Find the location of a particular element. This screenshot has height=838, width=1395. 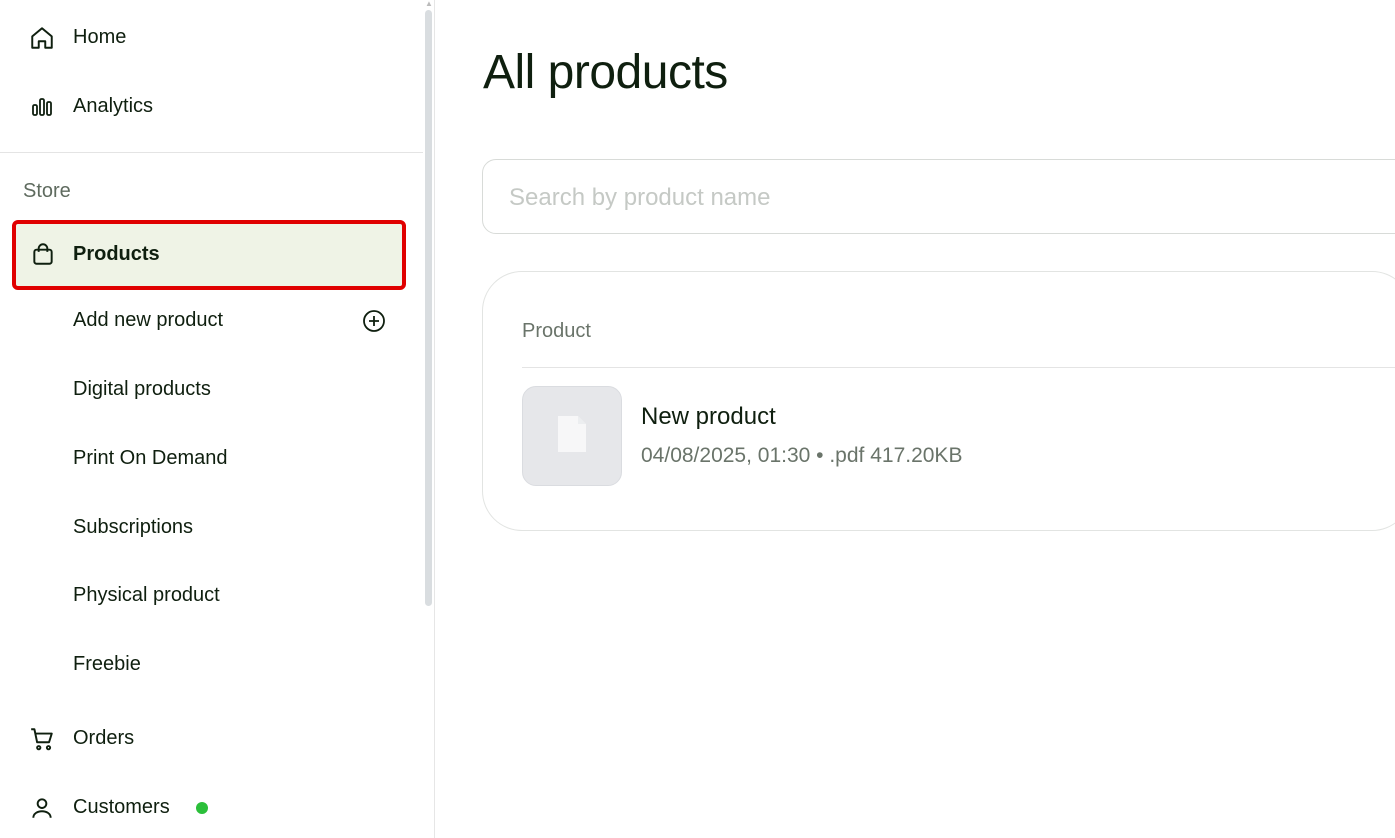

column-header-product: Product is located at coordinates (556, 331).